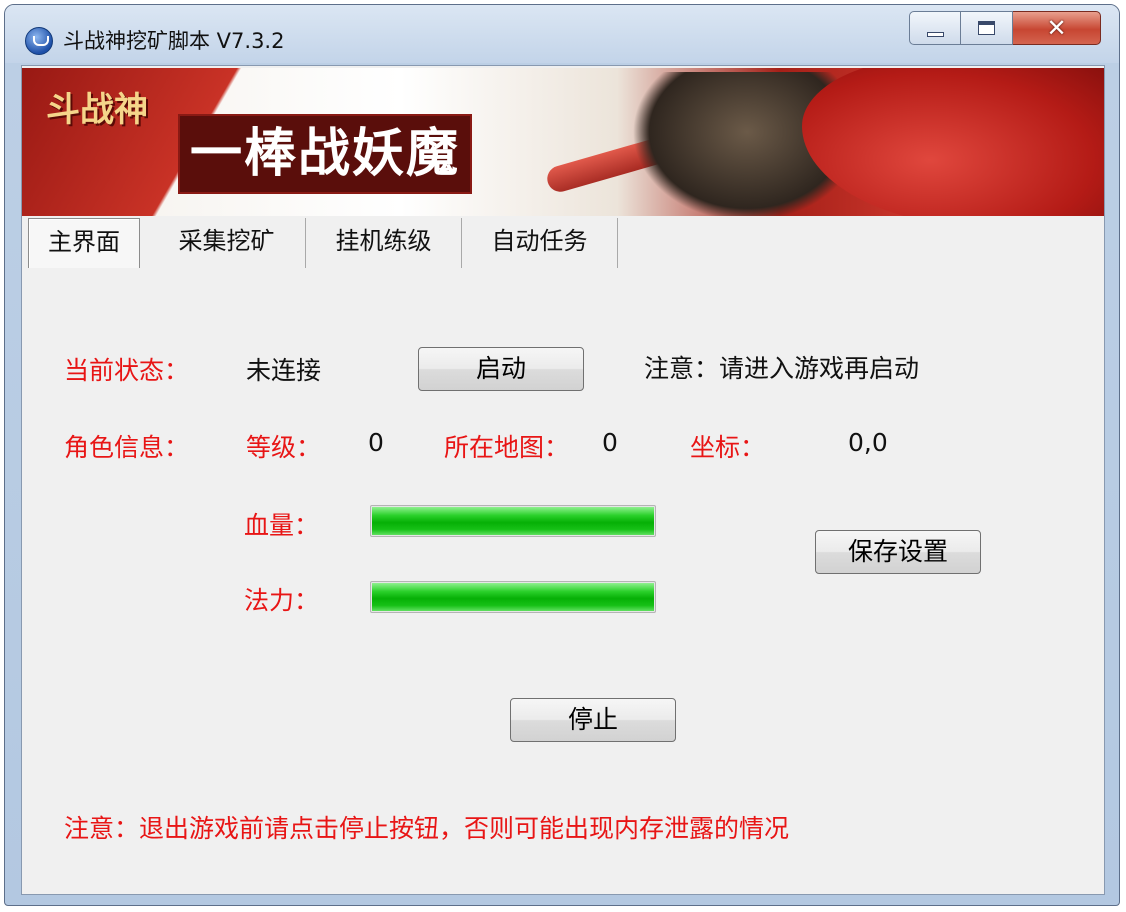 This screenshot has width=1126, height=912. I want to click on coord-label: 坐标：, so click(728, 447).